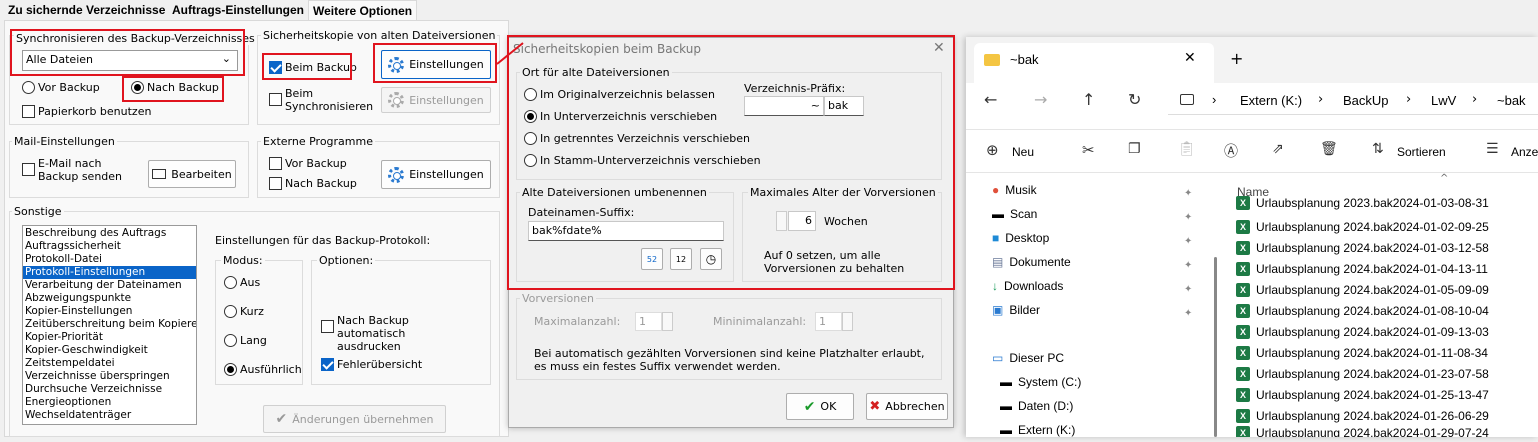 The width and height of the screenshot is (1538, 442). What do you see at coordinates (109, 311) in the screenshot?
I see `list-item: Kopier-Einstellungen` at bounding box center [109, 311].